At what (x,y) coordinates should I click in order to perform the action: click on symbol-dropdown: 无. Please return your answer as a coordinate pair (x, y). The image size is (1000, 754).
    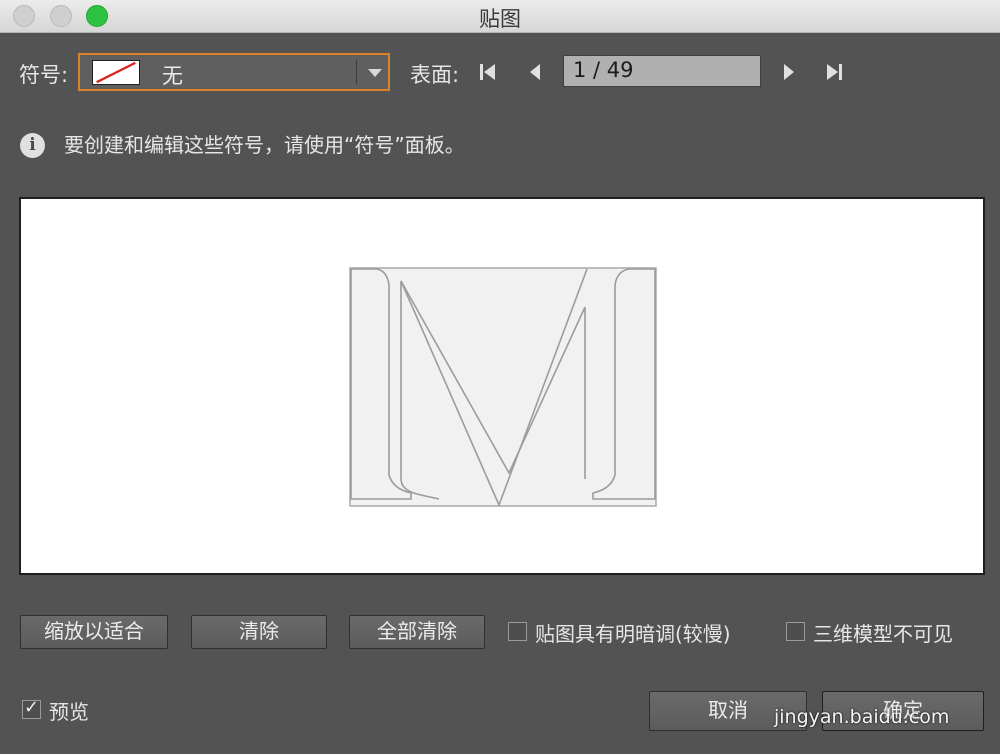
    Looking at the image, I should click on (234, 72).